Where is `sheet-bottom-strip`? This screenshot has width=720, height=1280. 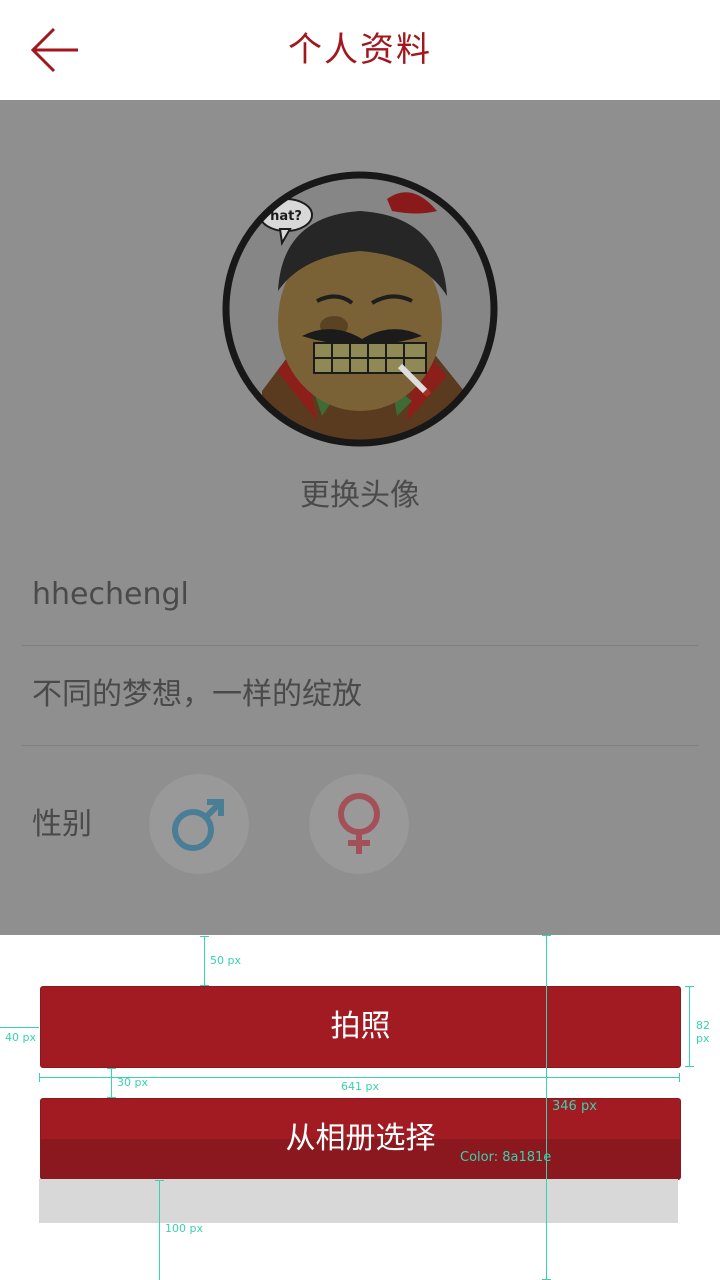
sheet-bottom-strip is located at coordinates (358, 1201).